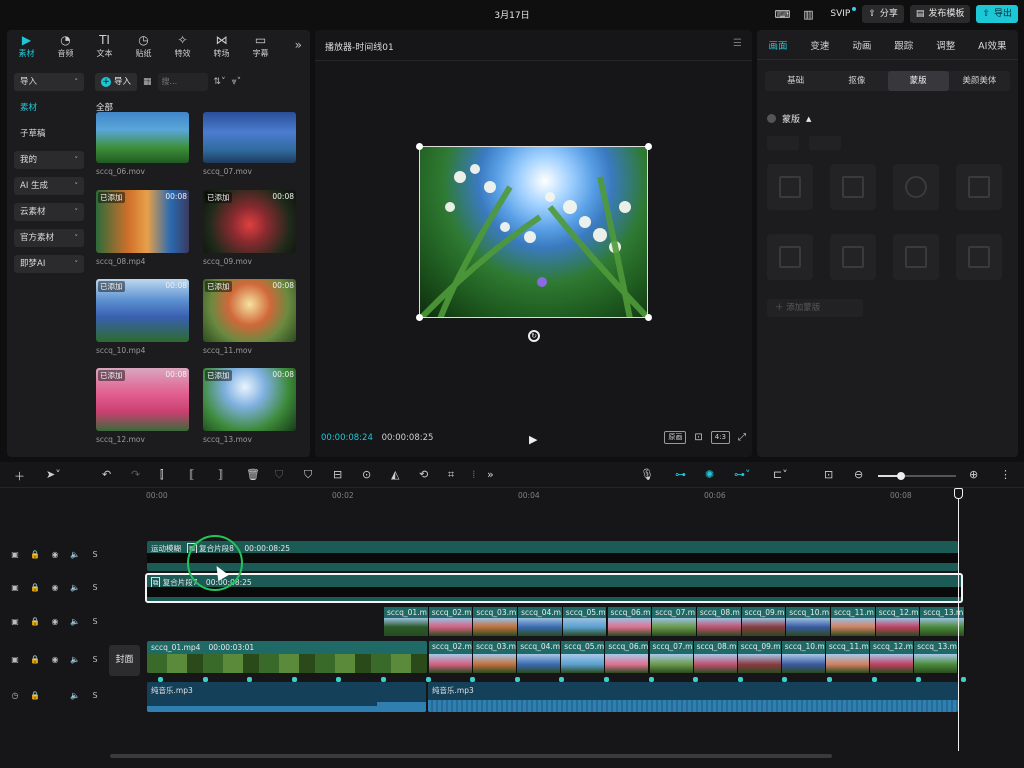 Image resolution: width=1024 pixels, height=768 pixels. I want to click on main-clip-label: sccq_13.m, so click(936, 647).